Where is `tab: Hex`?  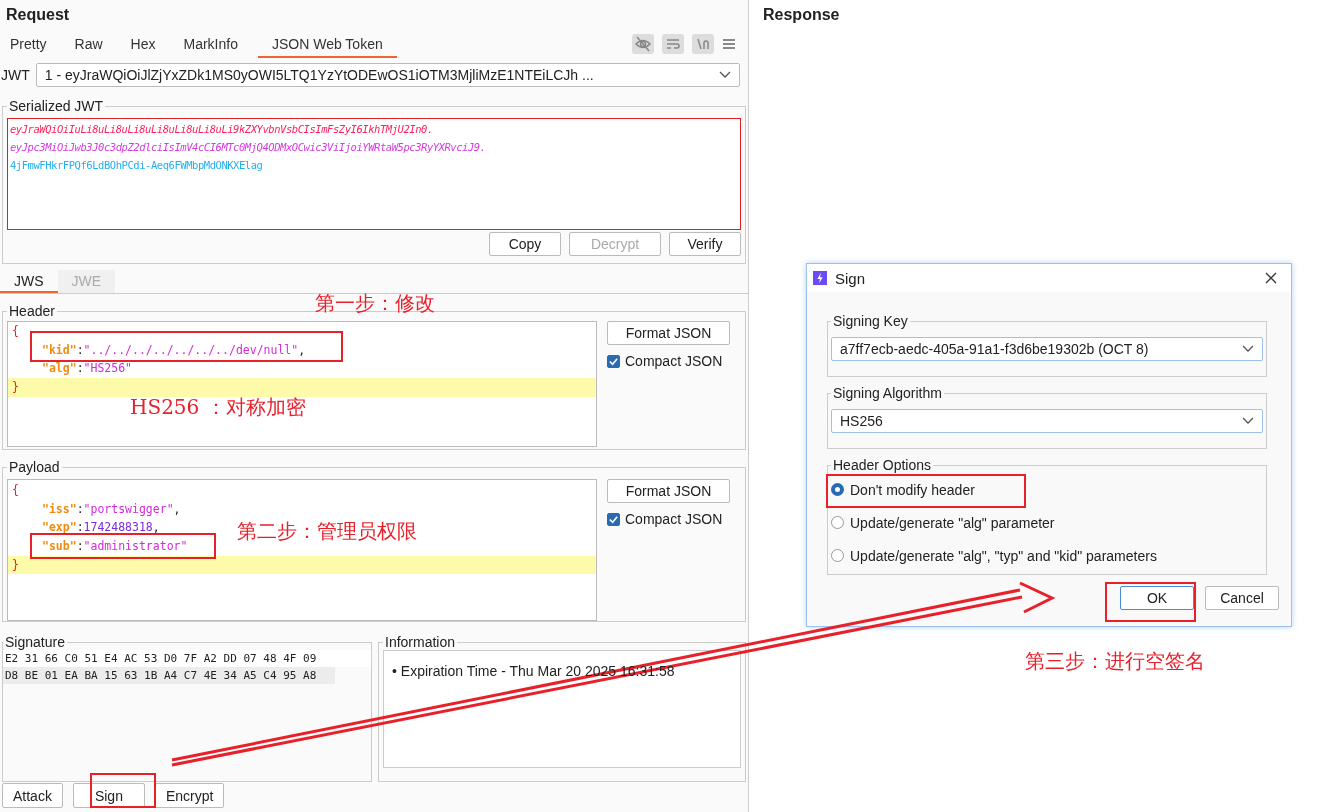 tab: Hex is located at coordinates (143, 45).